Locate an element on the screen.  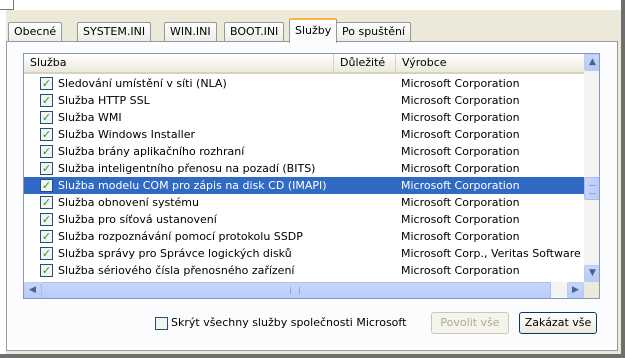
scroll-right-icon: ▶ is located at coordinates (575, 290).